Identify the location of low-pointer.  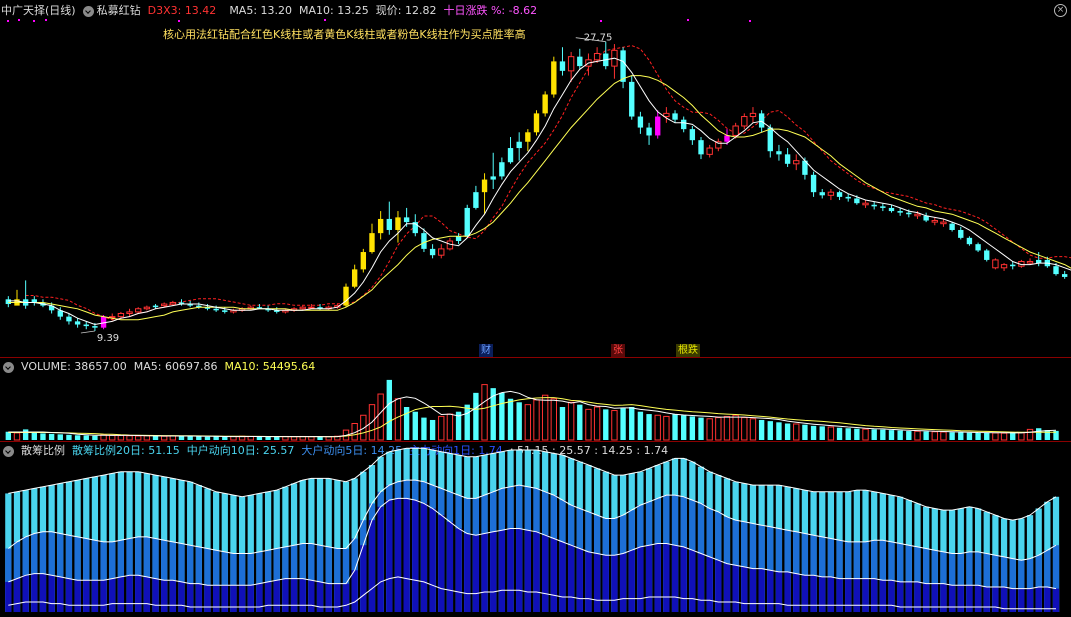
(87, 332).